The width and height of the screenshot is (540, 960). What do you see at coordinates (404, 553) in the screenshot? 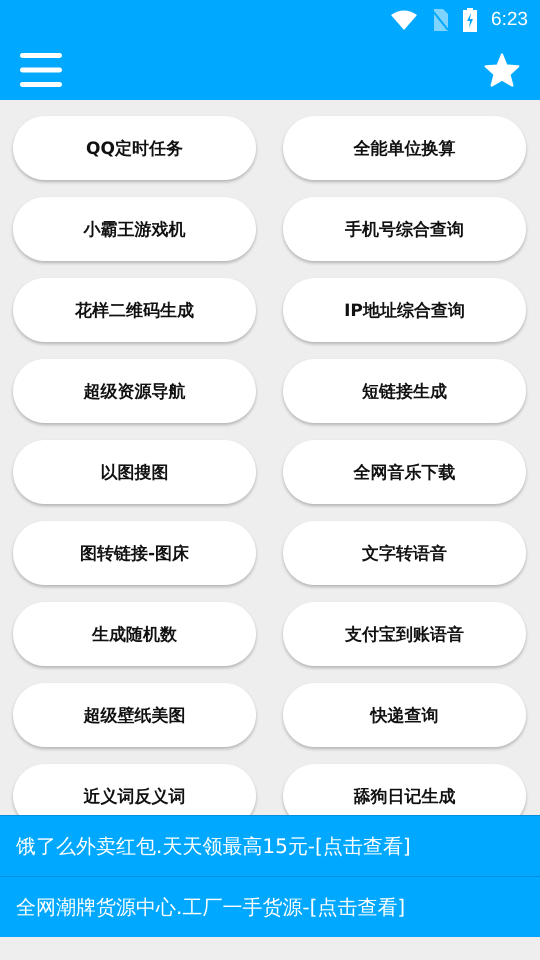
I see `tool-button: 文字转语音` at bounding box center [404, 553].